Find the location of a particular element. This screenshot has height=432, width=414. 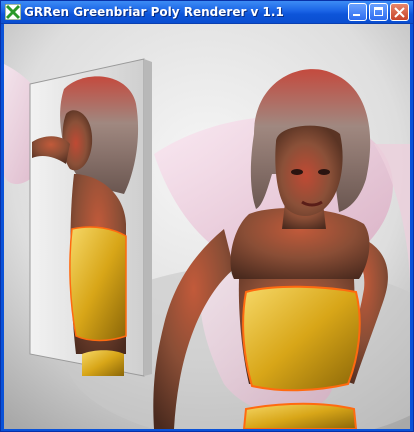

maximize-button is located at coordinates (378, 12).